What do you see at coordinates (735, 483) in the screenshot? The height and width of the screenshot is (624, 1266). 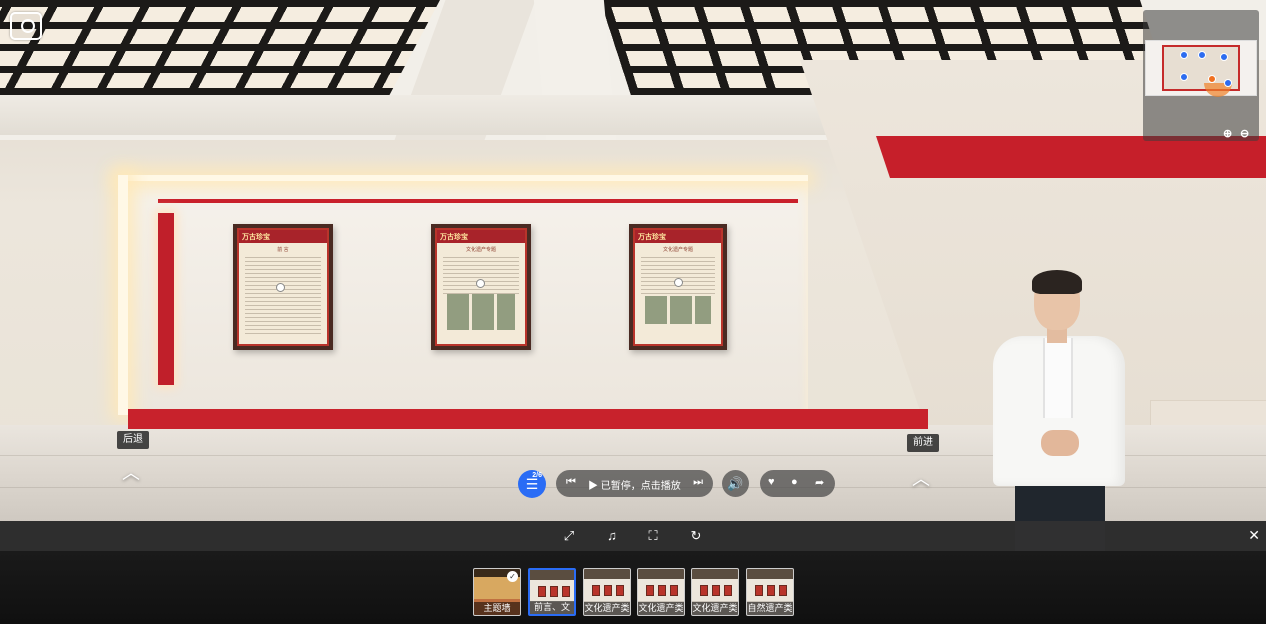 I see `sound-button: 🔊` at bounding box center [735, 483].